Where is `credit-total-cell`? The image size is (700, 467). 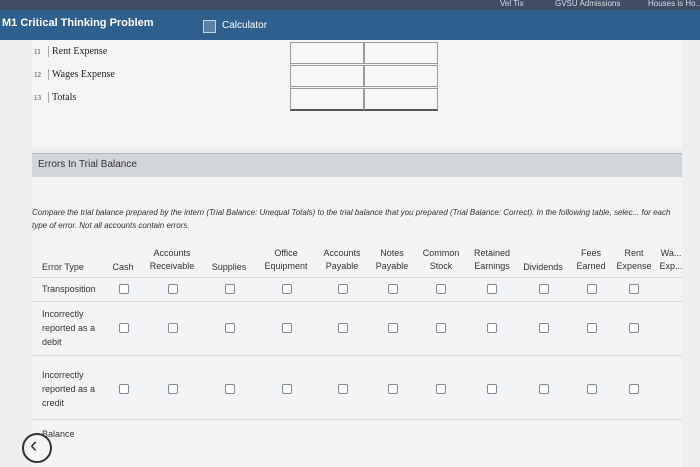
credit-total-cell is located at coordinates (401, 99).